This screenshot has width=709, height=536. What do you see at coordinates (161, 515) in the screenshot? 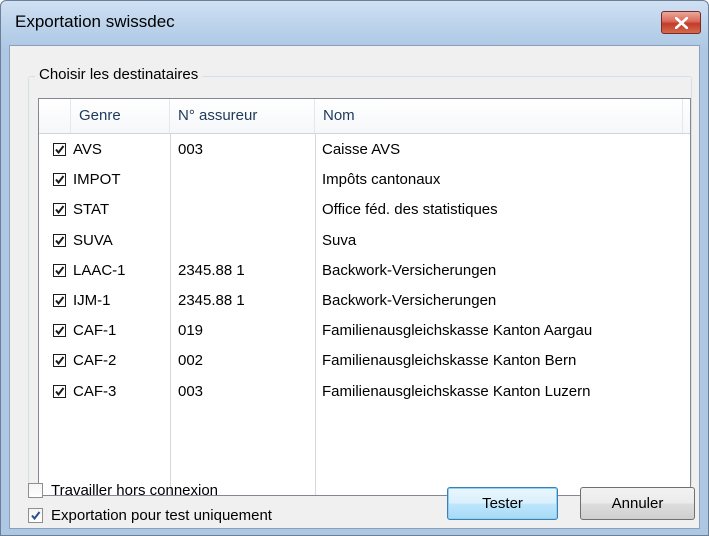
I see `test-only-label: Exportation pour test uniquement` at bounding box center [161, 515].